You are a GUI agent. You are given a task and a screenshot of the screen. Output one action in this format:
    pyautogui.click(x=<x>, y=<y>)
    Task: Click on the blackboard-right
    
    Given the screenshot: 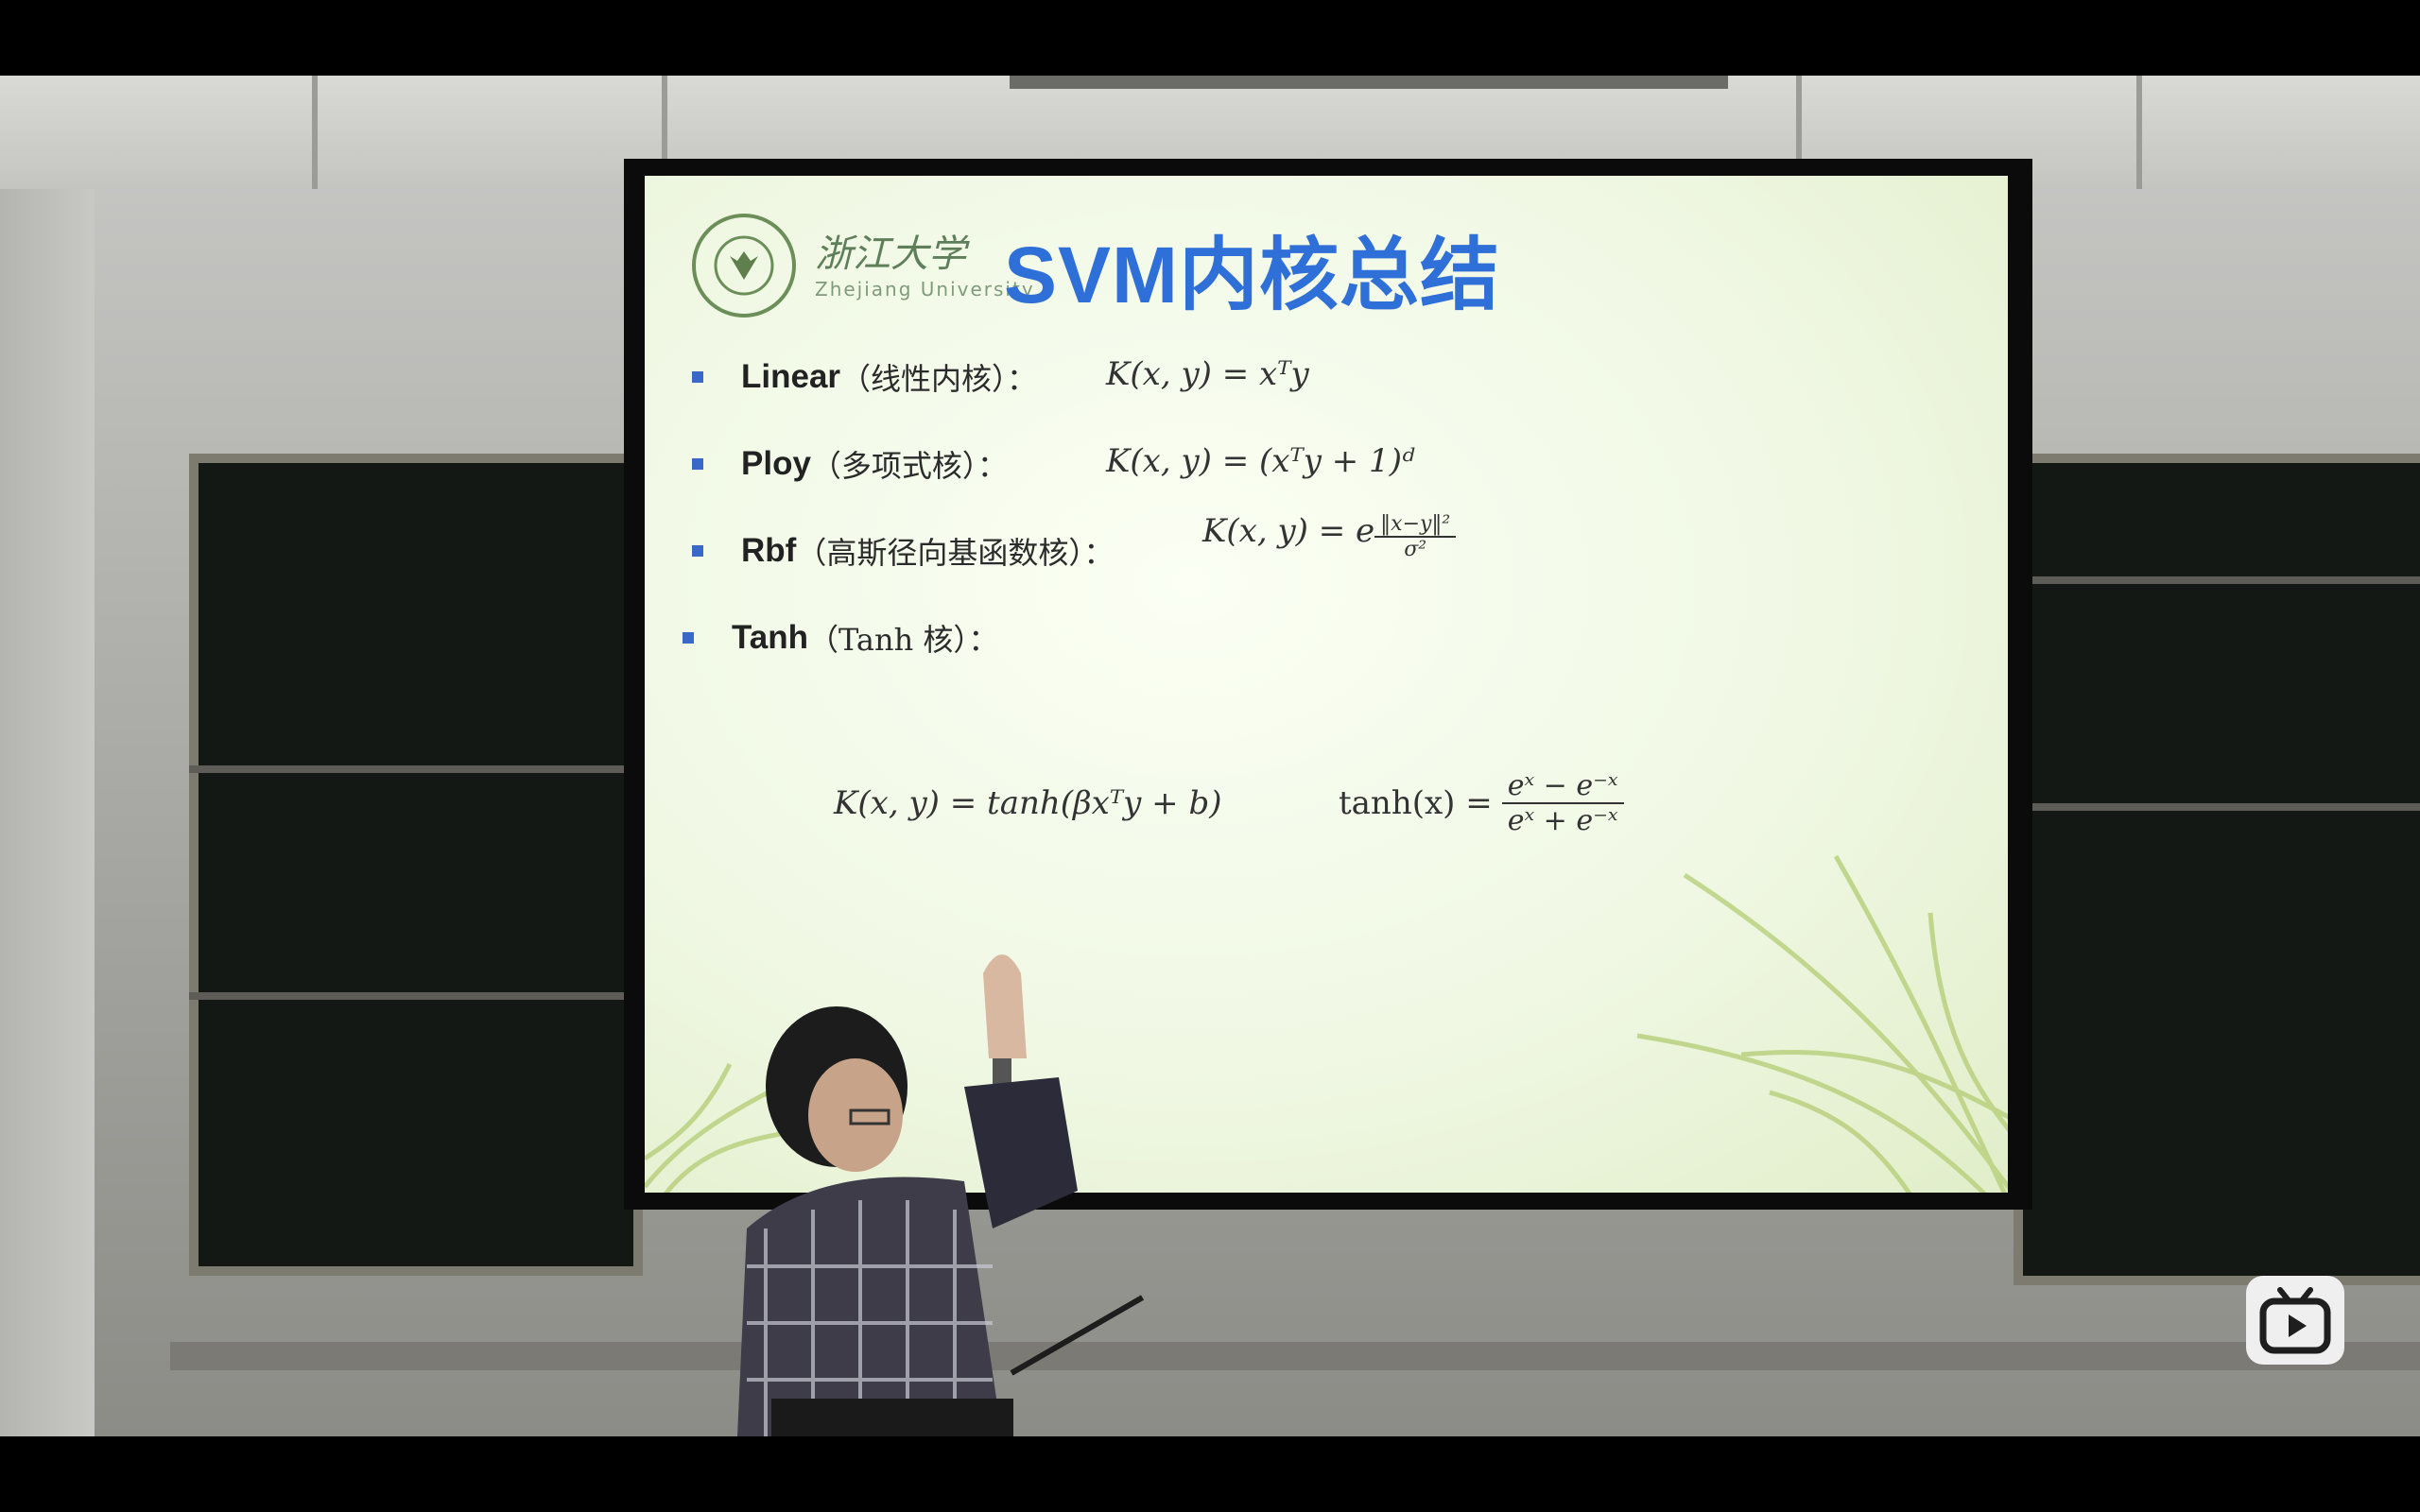 What is the action you would take?
    pyautogui.click(x=2217, y=869)
    